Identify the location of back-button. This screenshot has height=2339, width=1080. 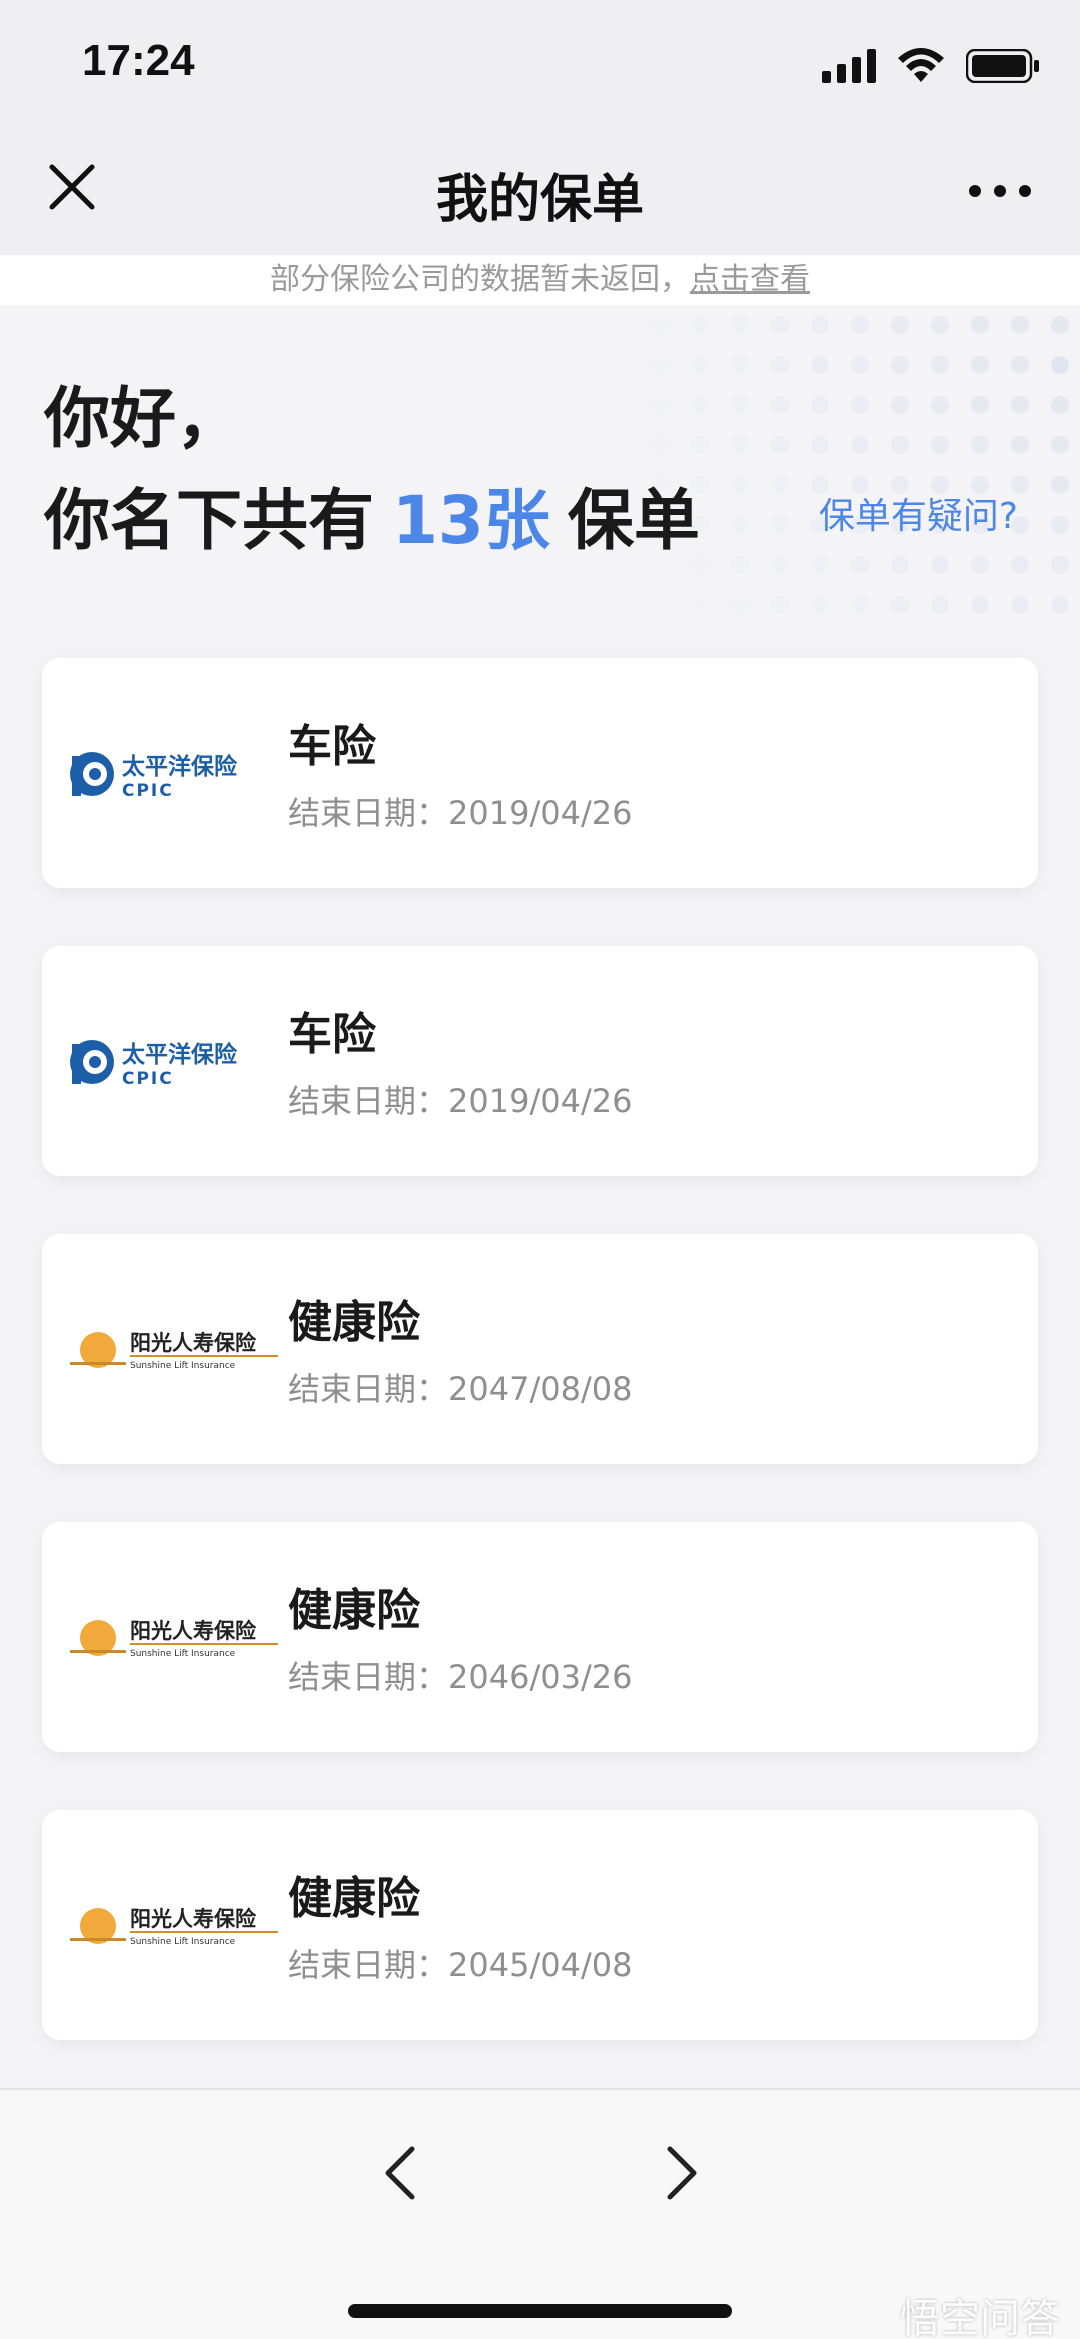
(400, 2173).